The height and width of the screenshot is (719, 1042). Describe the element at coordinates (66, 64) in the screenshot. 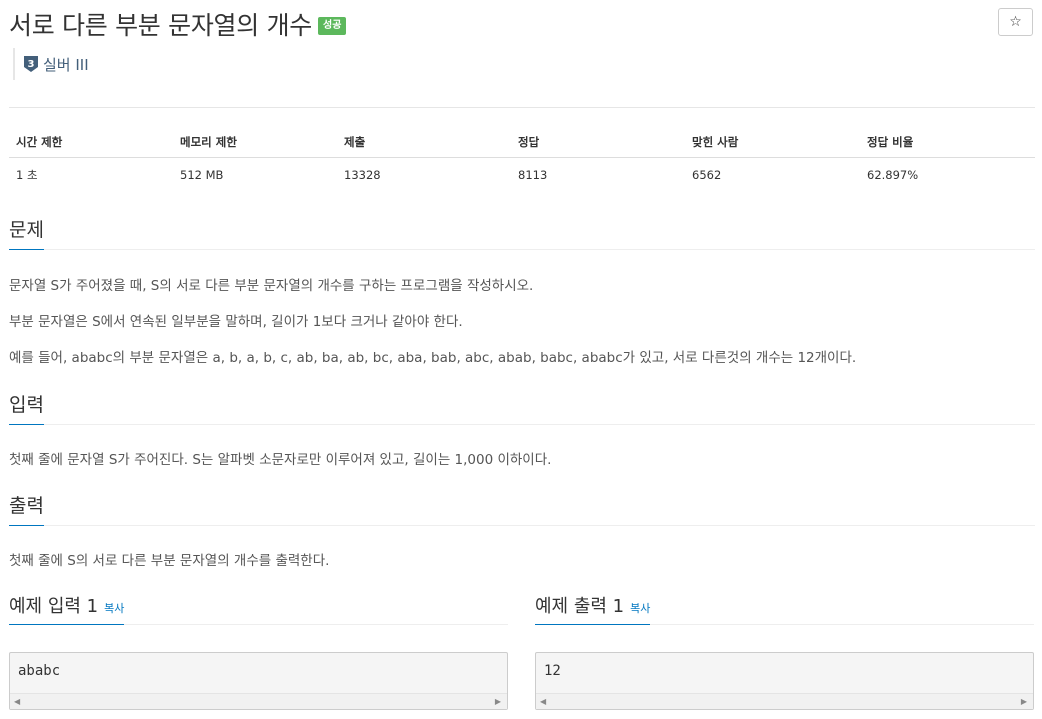

I see `tier-name: 실버 III` at that location.